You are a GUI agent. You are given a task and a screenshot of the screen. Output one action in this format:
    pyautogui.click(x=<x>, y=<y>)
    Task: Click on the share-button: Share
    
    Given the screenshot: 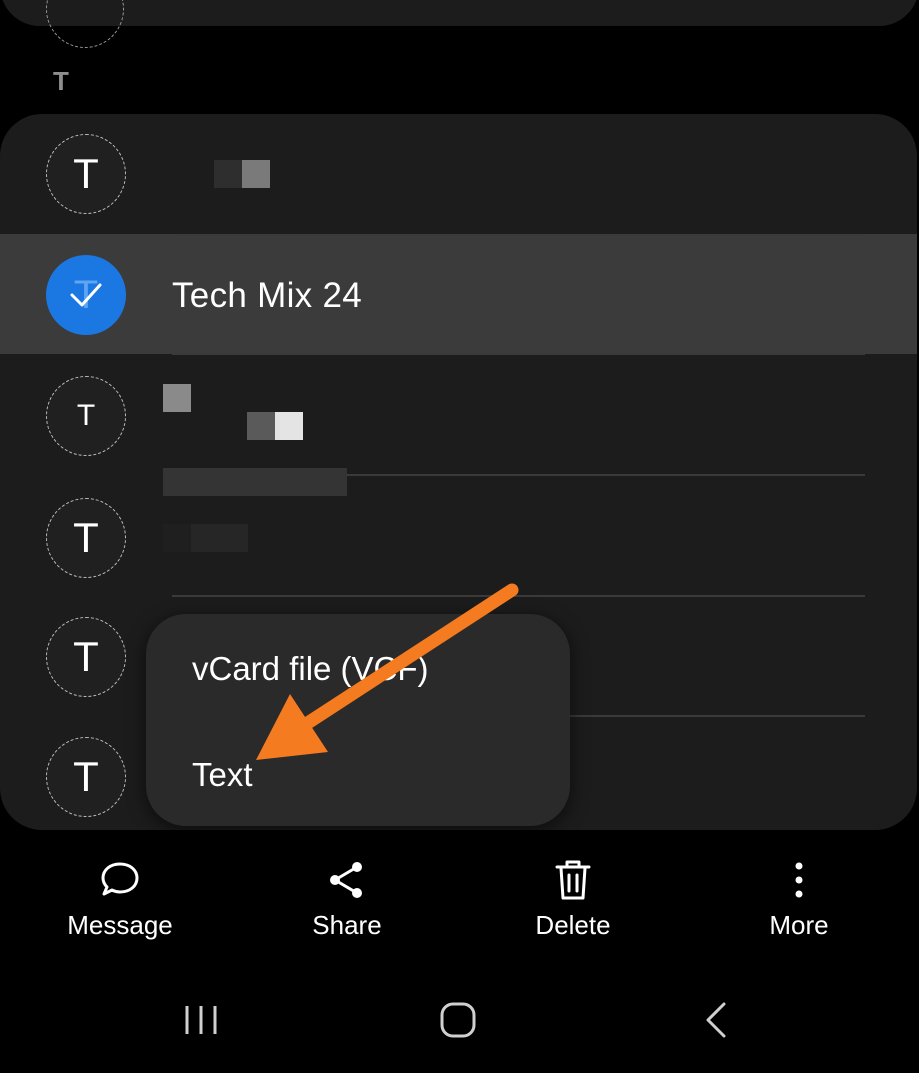 What is the action you would take?
    pyautogui.click(x=347, y=899)
    